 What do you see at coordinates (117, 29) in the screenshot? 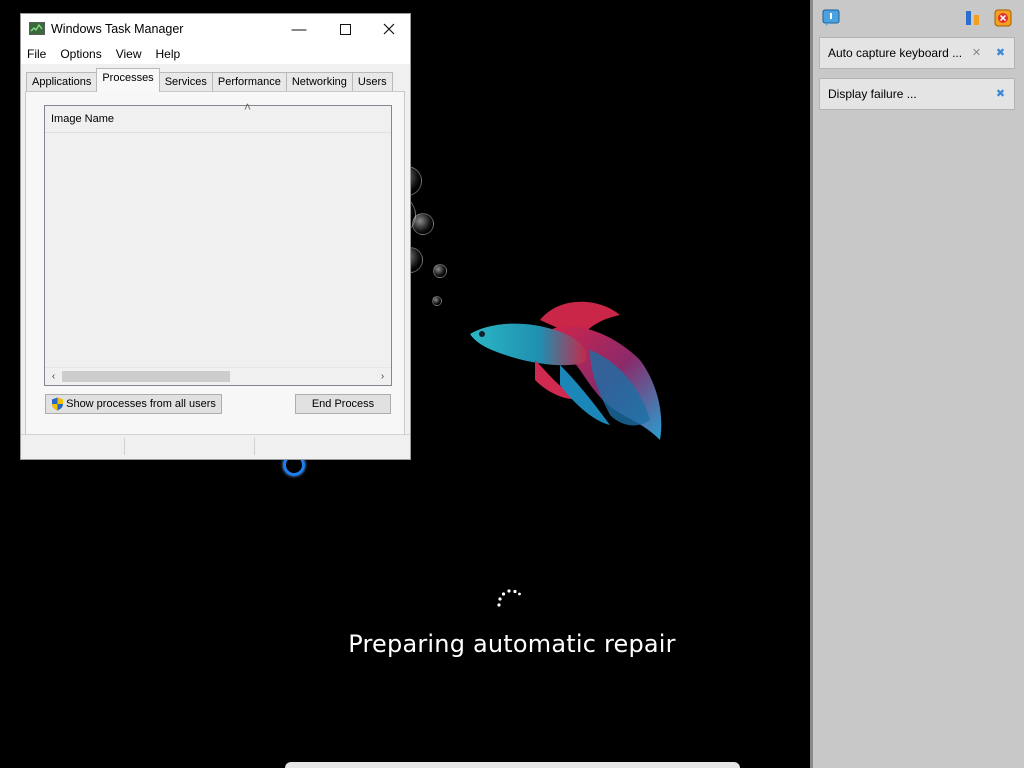
I see `window-title: Windows Task Manager` at bounding box center [117, 29].